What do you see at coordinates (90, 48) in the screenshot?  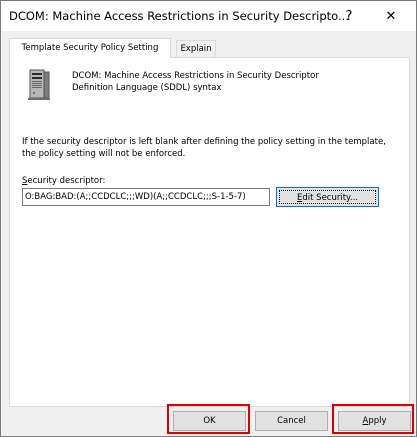 I see `tab-template-security-policy-setting: Template Security Policy Setting` at bounding box center [90, 48].